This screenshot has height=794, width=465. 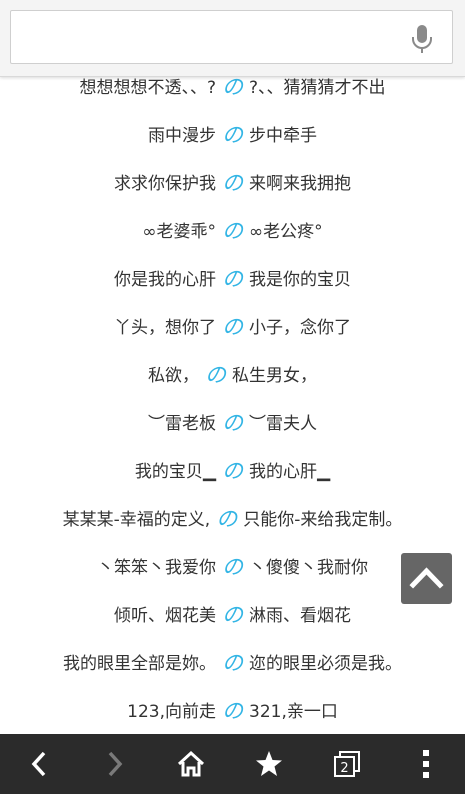 What do you see at coordinates (325, 664) in the screenshot?
I see `right-text: 迩的眼里必须是我。` at bounding box center [325, 664].